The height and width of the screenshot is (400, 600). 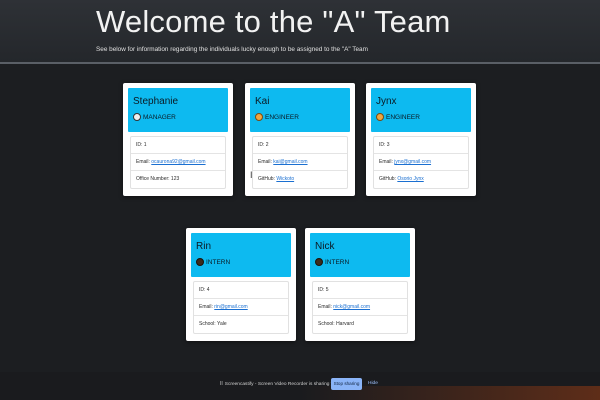 What do you see at coordinates (241, 290) in the screenshot?
I see `employee-id: ID: 4` at bounding box center [241, 290].